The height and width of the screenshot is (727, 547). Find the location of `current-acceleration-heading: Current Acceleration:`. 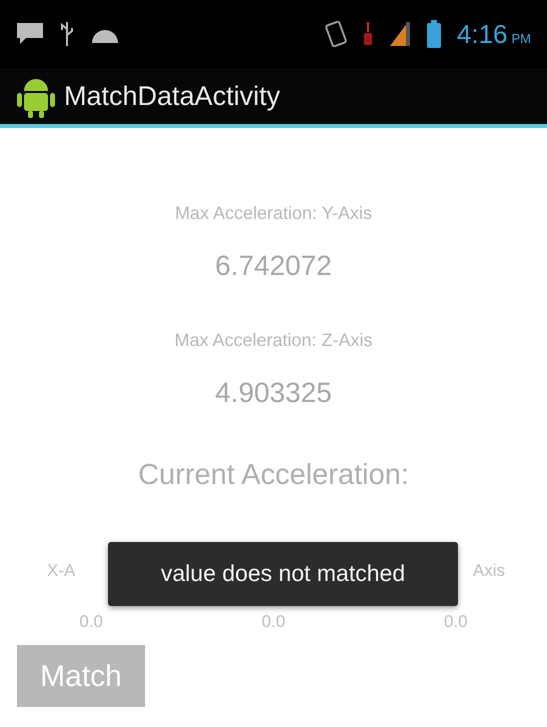

current-acceleration-heading: Current Acceleration: is located at coordinates (273, 475).